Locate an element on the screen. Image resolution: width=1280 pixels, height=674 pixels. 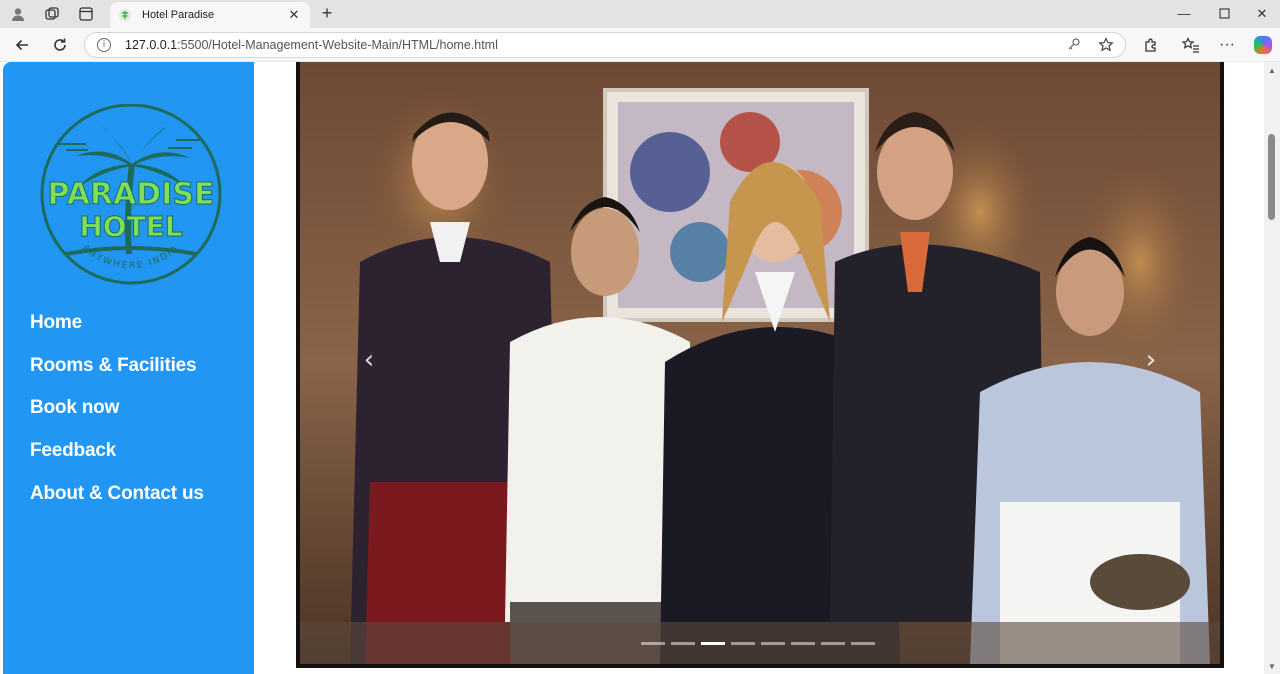
menu-link-book-now: Book now is located at coordinates (74, 407).